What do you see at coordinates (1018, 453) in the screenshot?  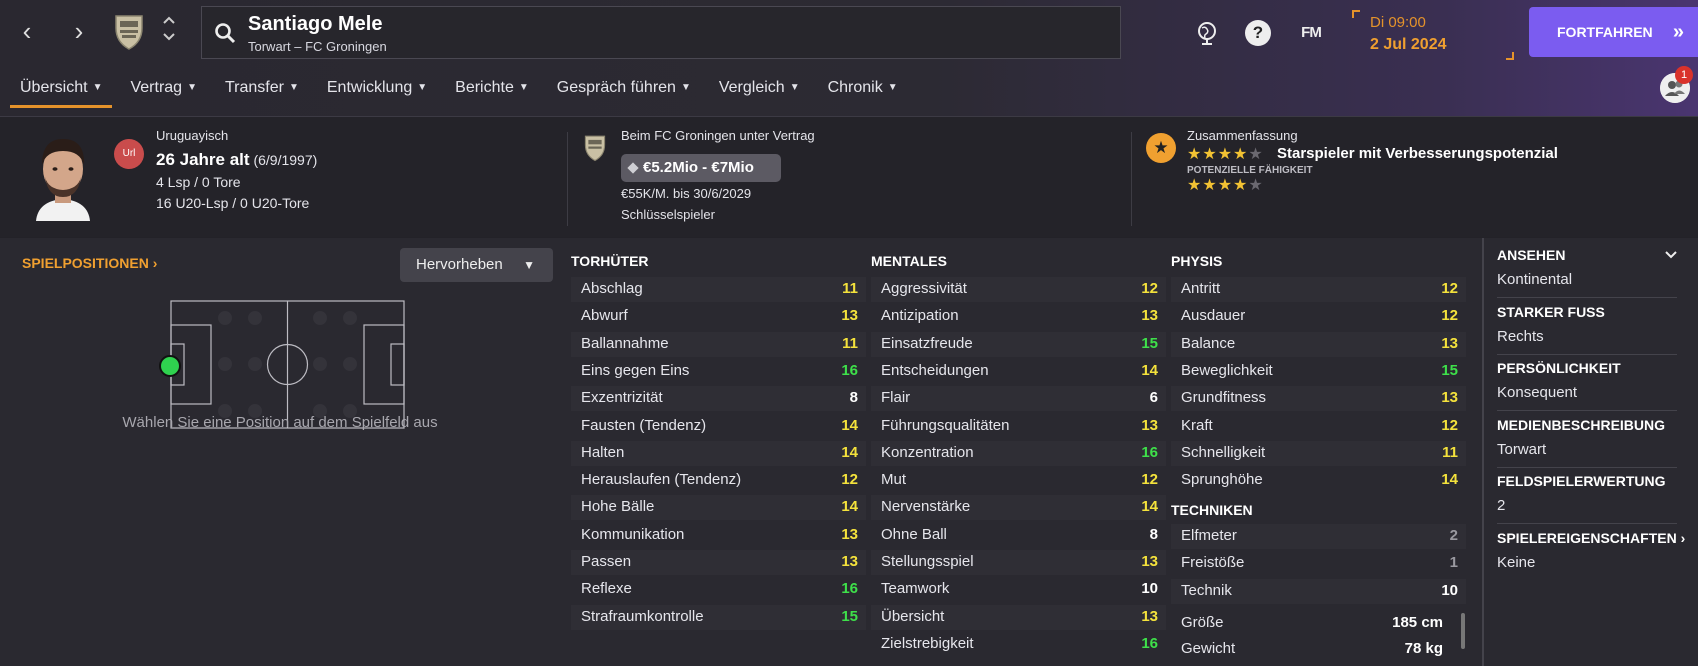 I see `attribute-row: Konzentration 16` at bounding box center [1018, 453].